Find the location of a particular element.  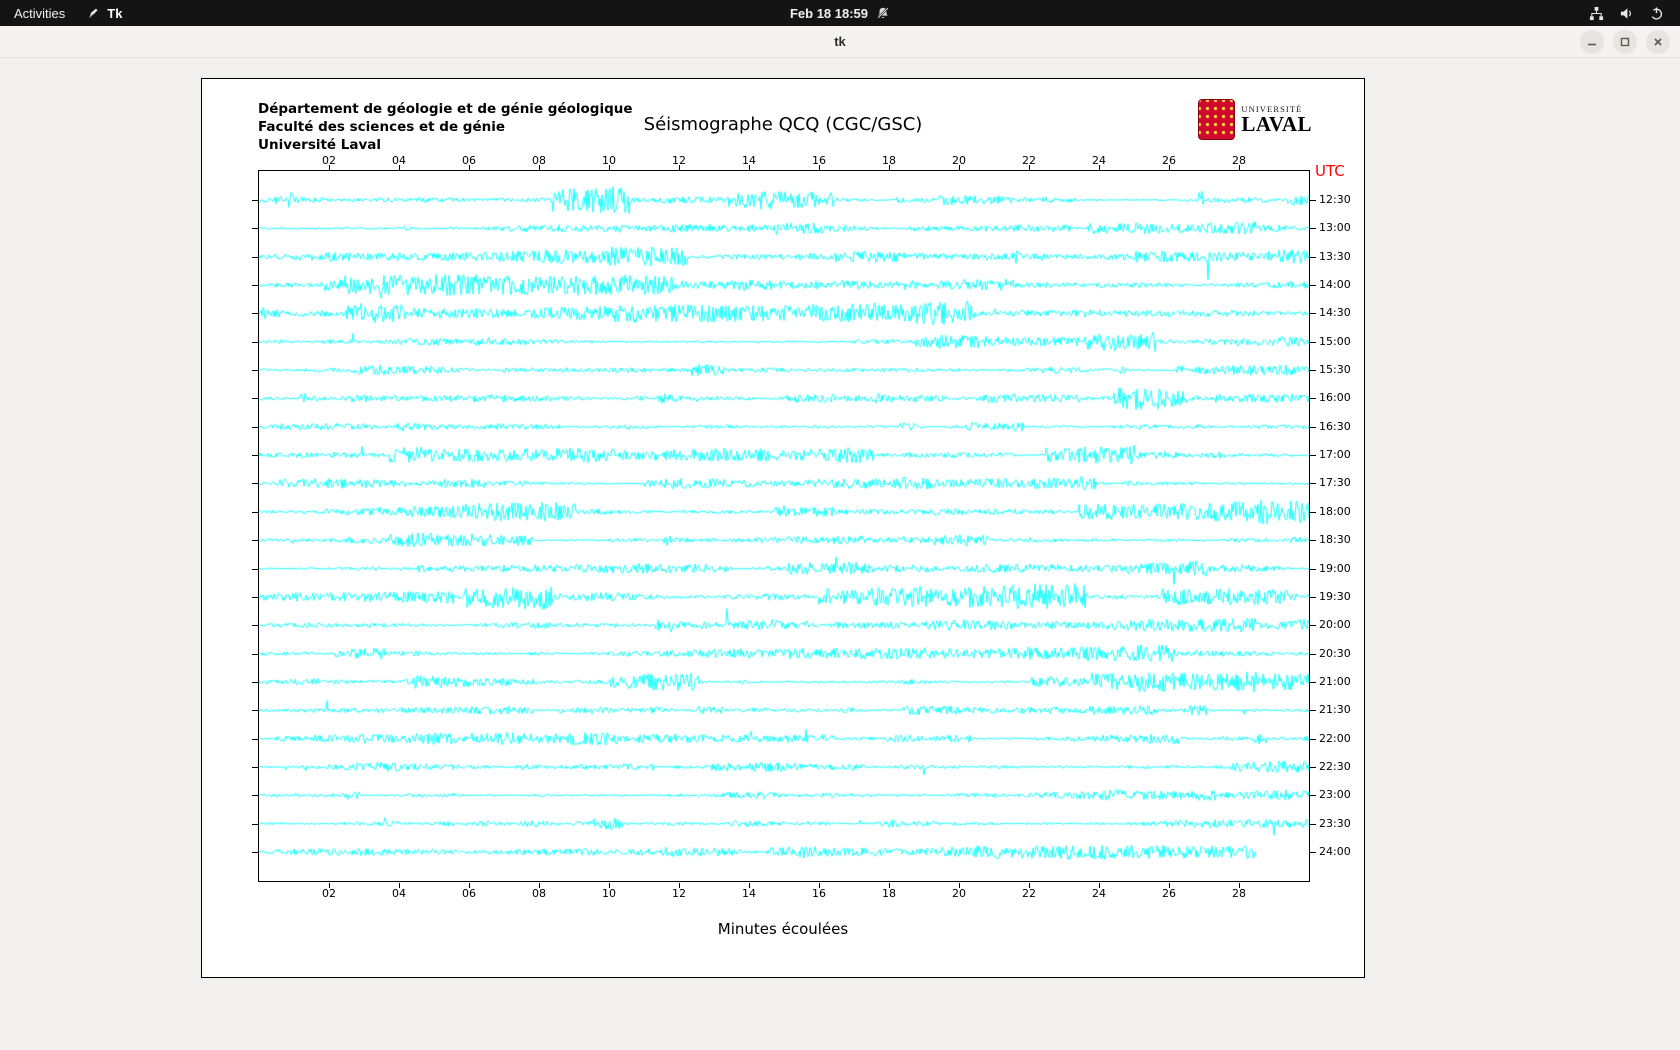

x-tick-label-top: 14 is located at coordinates (749, 160).